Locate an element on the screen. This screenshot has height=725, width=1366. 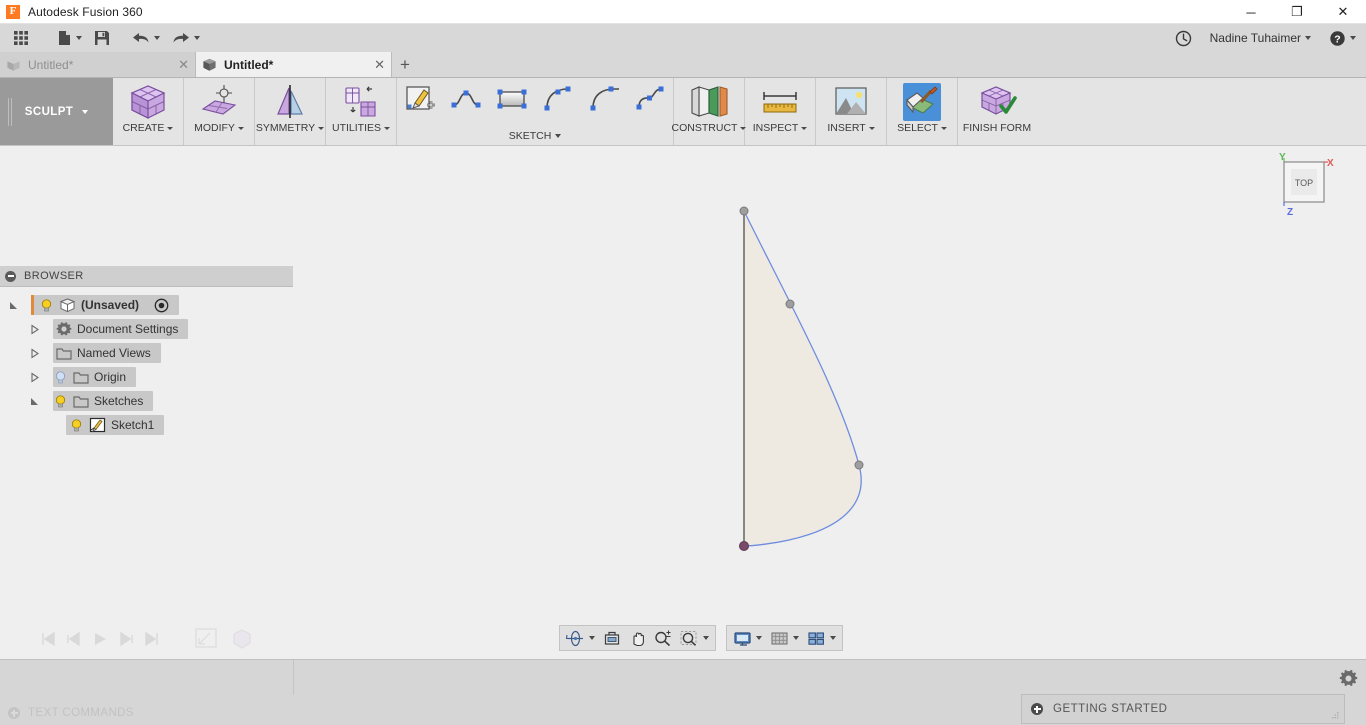
tree-node-label: (Unsaved) is located at coordinates (110, 305).